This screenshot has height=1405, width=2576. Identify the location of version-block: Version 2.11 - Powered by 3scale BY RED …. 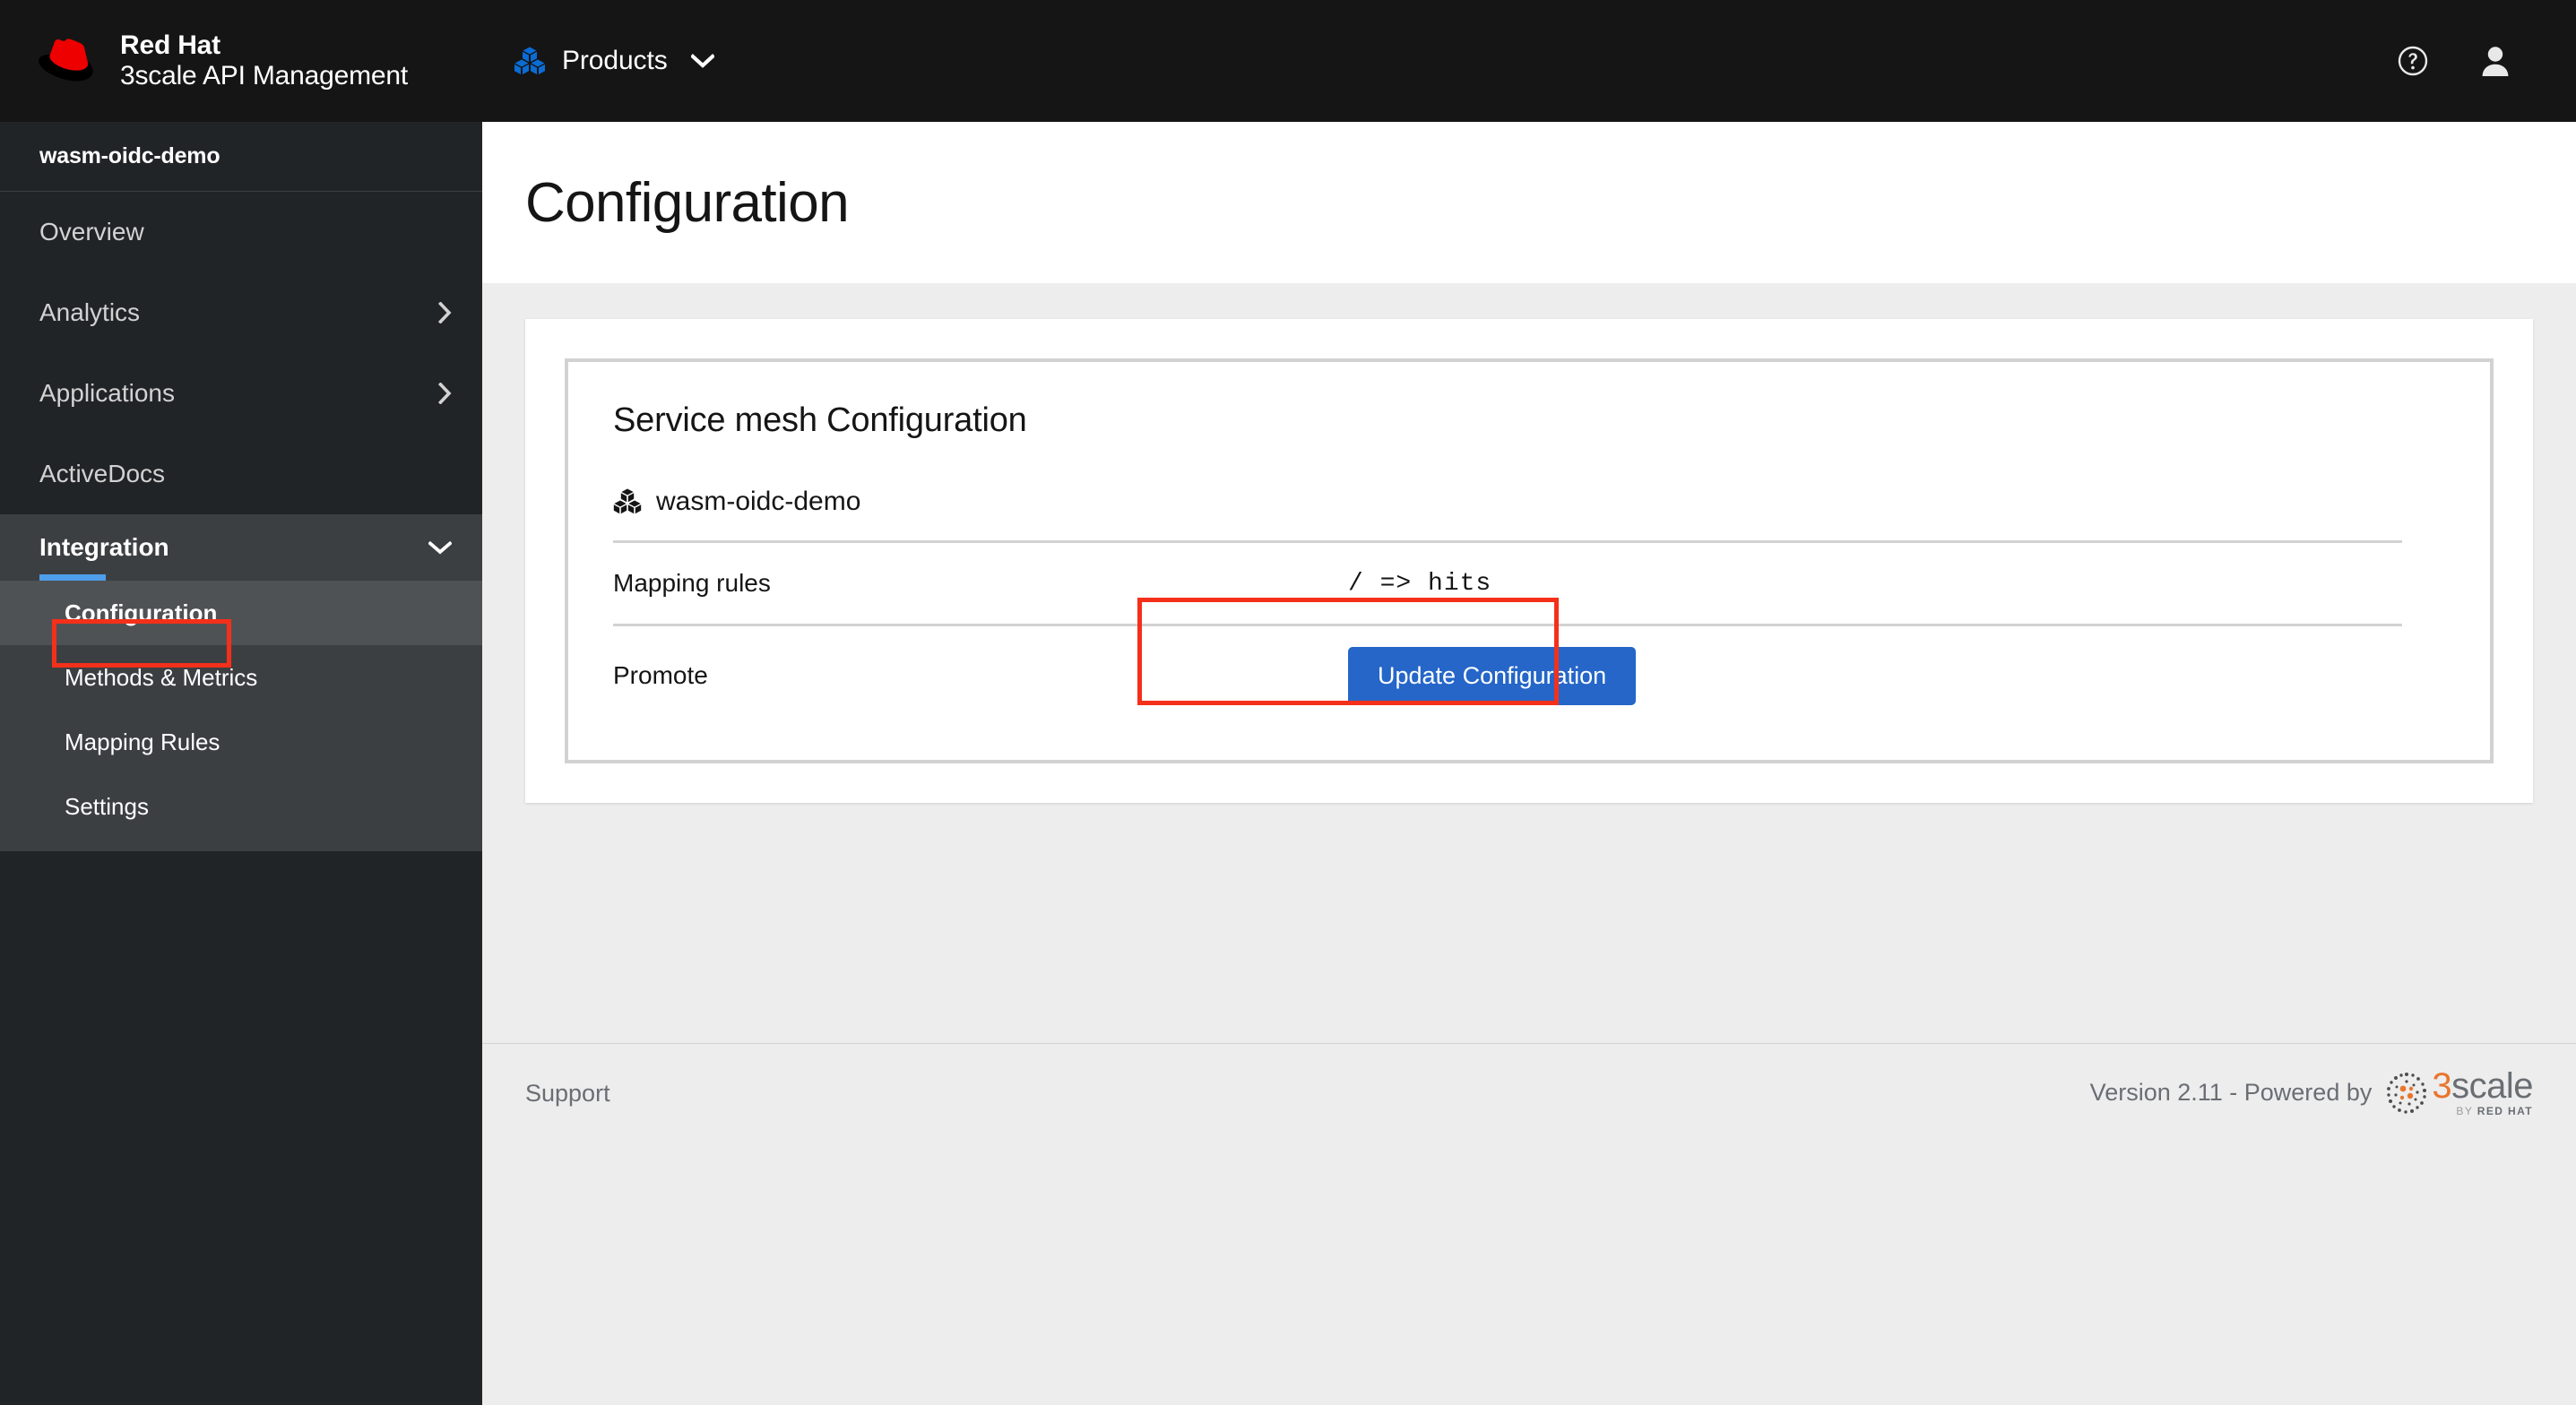
(2311, 1091).